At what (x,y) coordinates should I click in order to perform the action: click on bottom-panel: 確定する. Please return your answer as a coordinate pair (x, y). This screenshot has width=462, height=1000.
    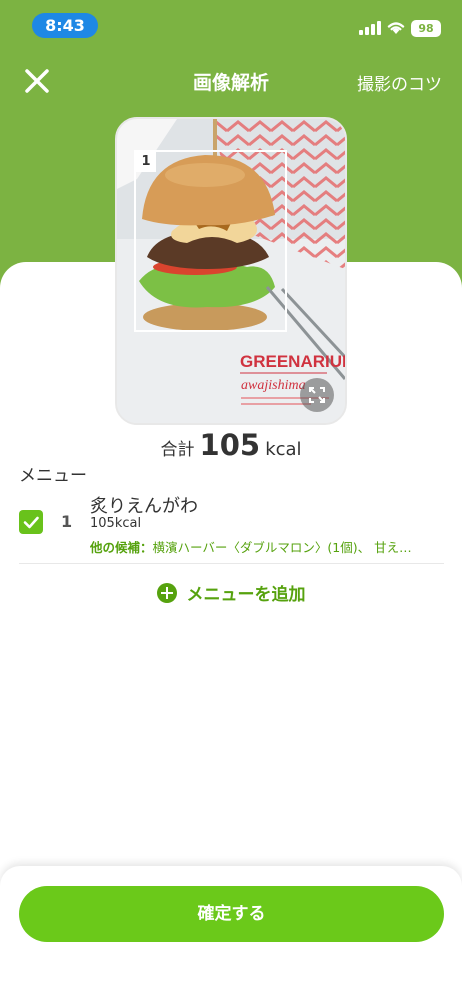
    Looking at the image, I should click on (231, 933).